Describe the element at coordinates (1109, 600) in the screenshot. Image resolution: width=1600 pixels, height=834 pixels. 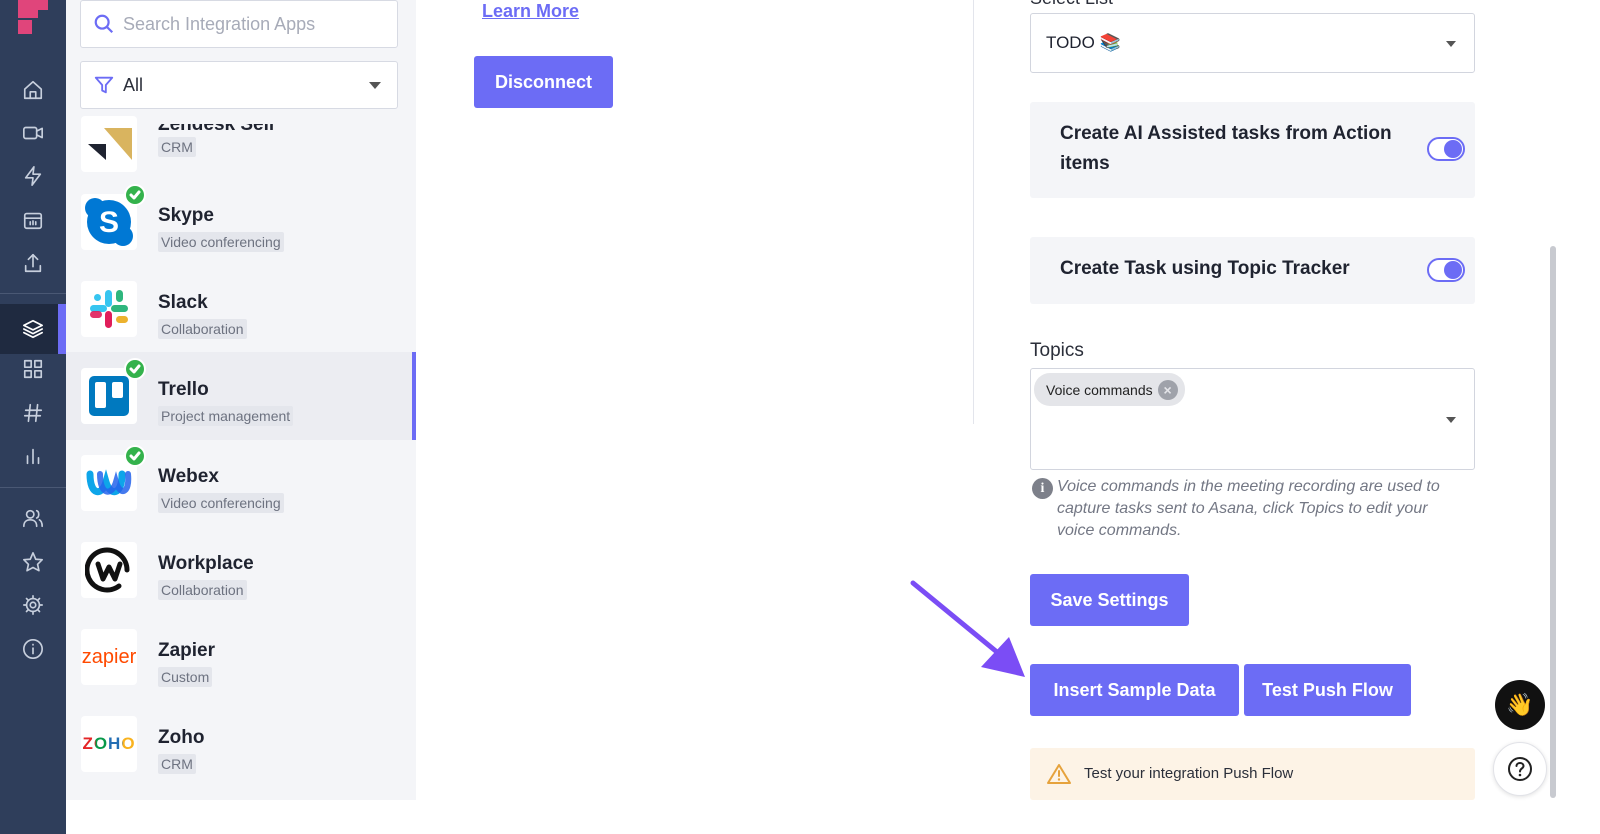
I see `save-settings-button: Save Settings` at that location.